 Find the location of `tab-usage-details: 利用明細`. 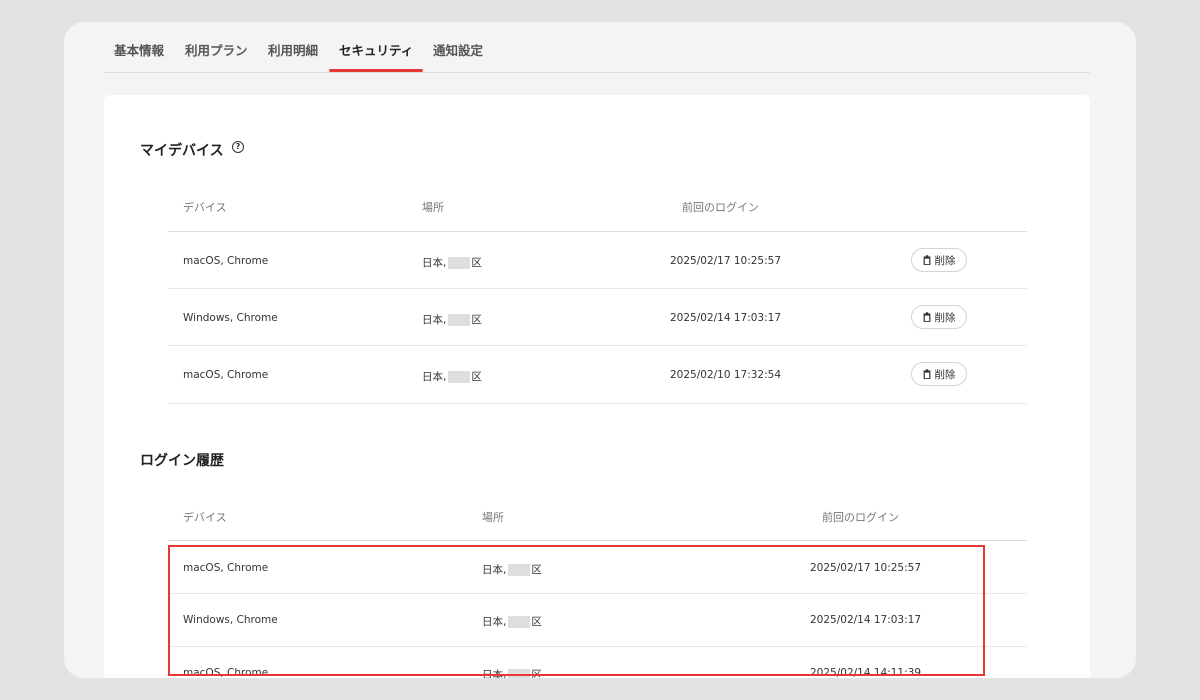

tab-usage-details: 利用明細 is located at coordinates (293, 49).